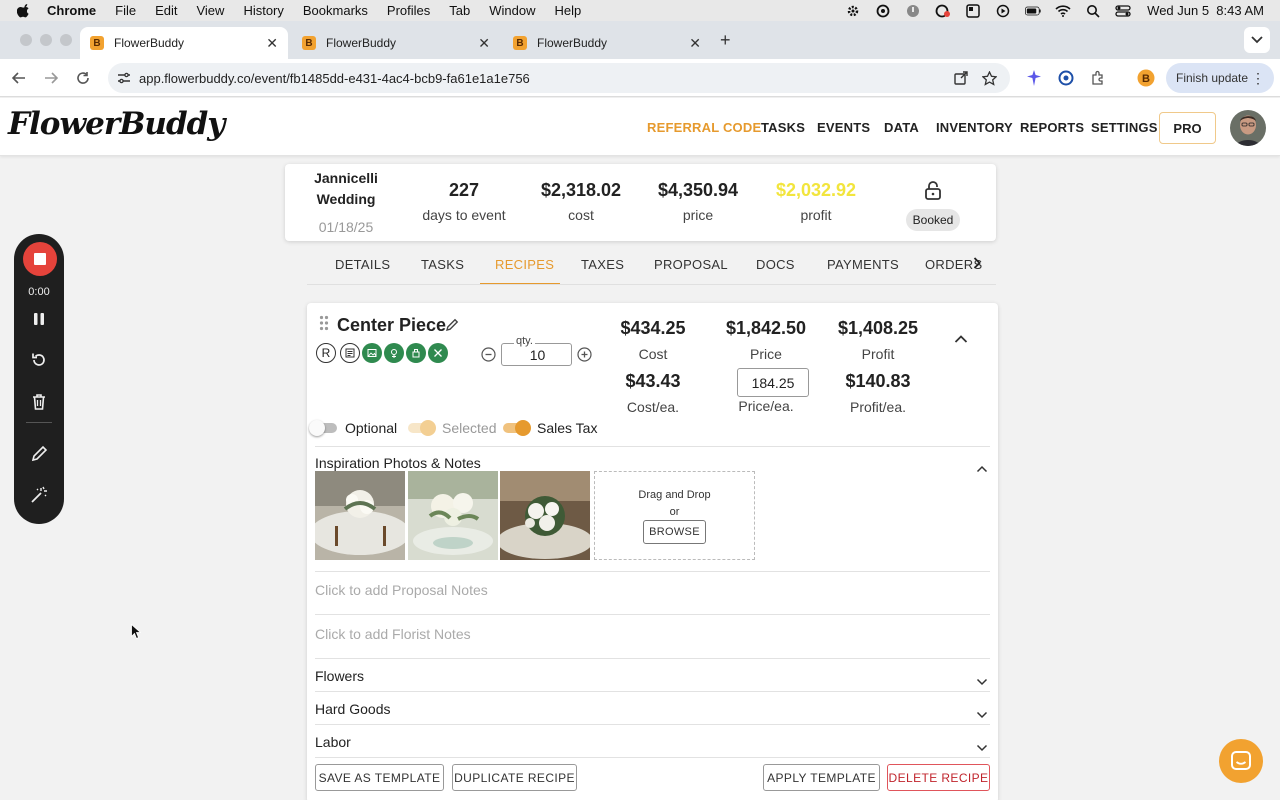 Image resolution: width=1280 pixels, height=800 pixels. Describe the element at coordinates (691, 264) in the screenshot. I see `tab-proposal: PROPOSAL` at that location.